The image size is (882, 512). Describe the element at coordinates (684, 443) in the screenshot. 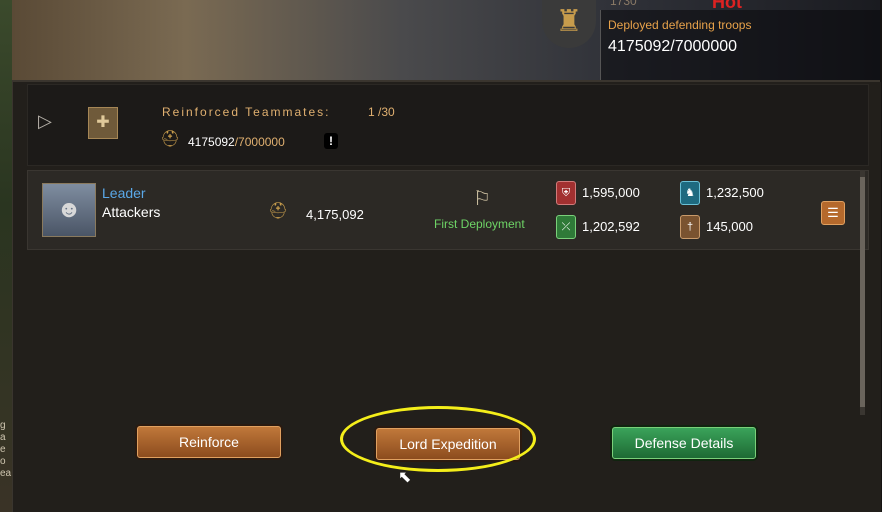

I see `defense-details-button: Defense Details` at that location.